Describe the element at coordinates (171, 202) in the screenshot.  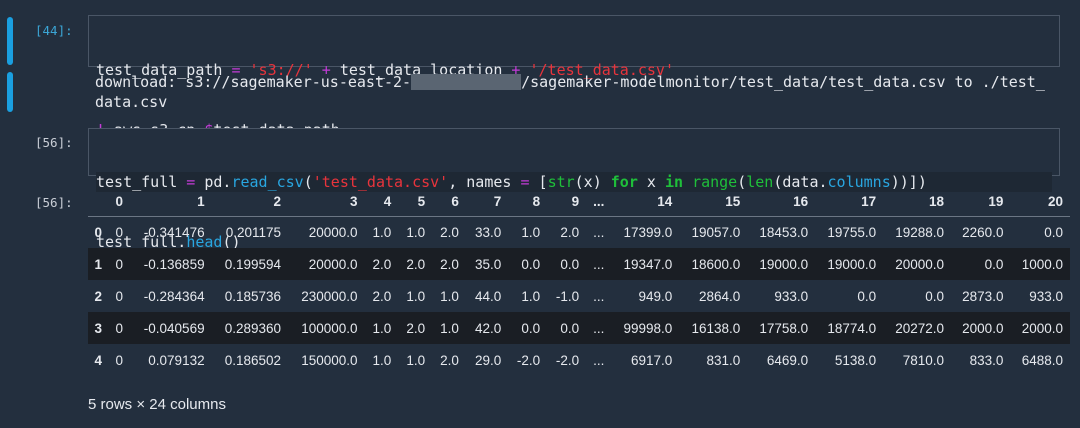
I see `column-header: 1` at that location.